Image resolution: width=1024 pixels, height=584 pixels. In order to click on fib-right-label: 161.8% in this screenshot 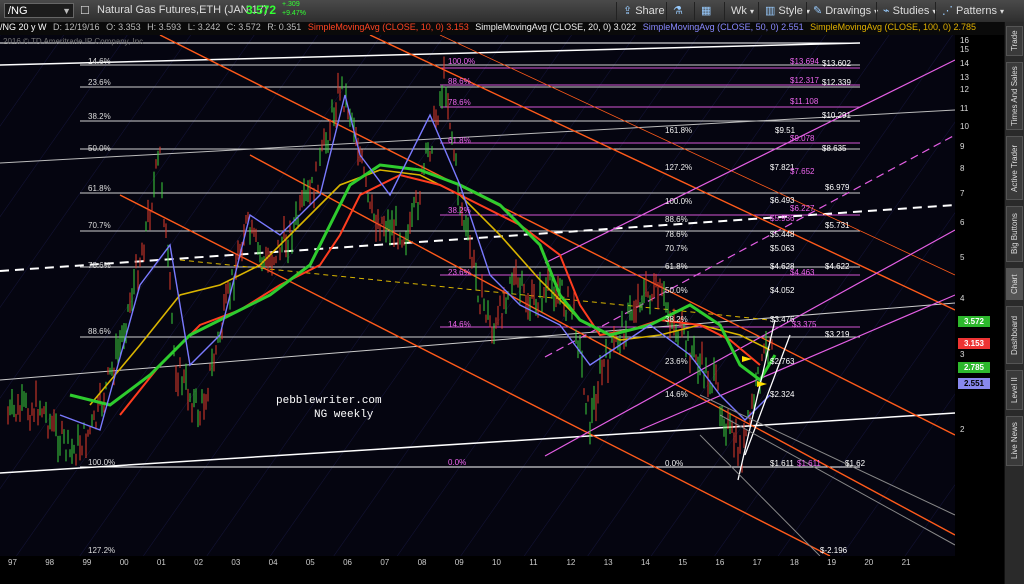, I will do `click(678, 130)`.